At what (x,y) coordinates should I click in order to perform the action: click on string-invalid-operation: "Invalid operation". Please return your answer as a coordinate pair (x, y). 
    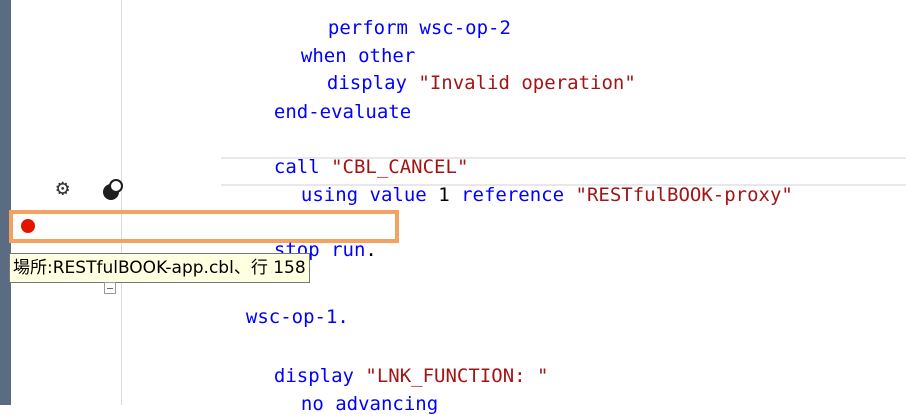
    Looking at the image, I should click on (527, 83).